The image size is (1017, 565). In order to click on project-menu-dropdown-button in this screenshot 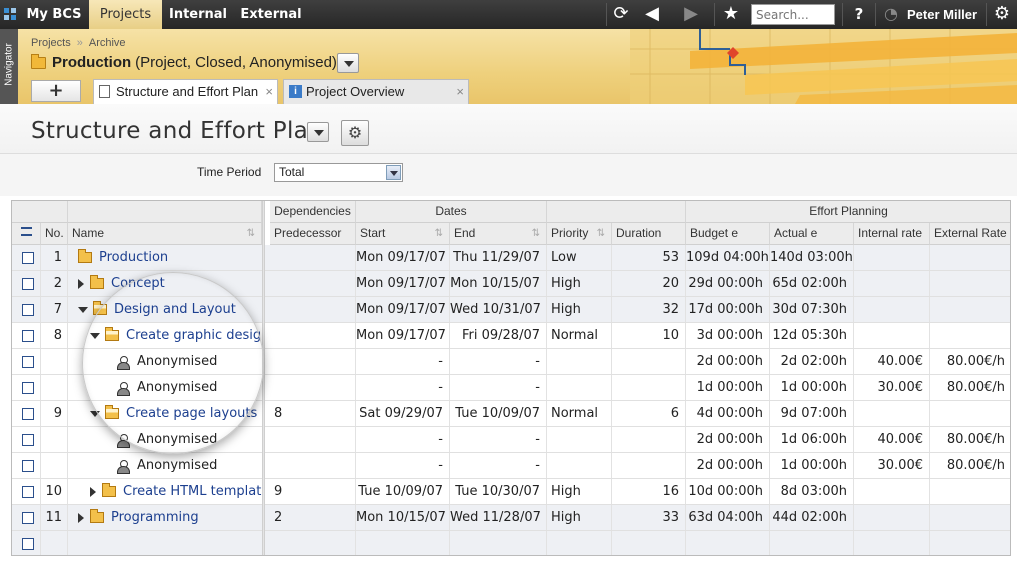, I will do `click(348, 63)`.